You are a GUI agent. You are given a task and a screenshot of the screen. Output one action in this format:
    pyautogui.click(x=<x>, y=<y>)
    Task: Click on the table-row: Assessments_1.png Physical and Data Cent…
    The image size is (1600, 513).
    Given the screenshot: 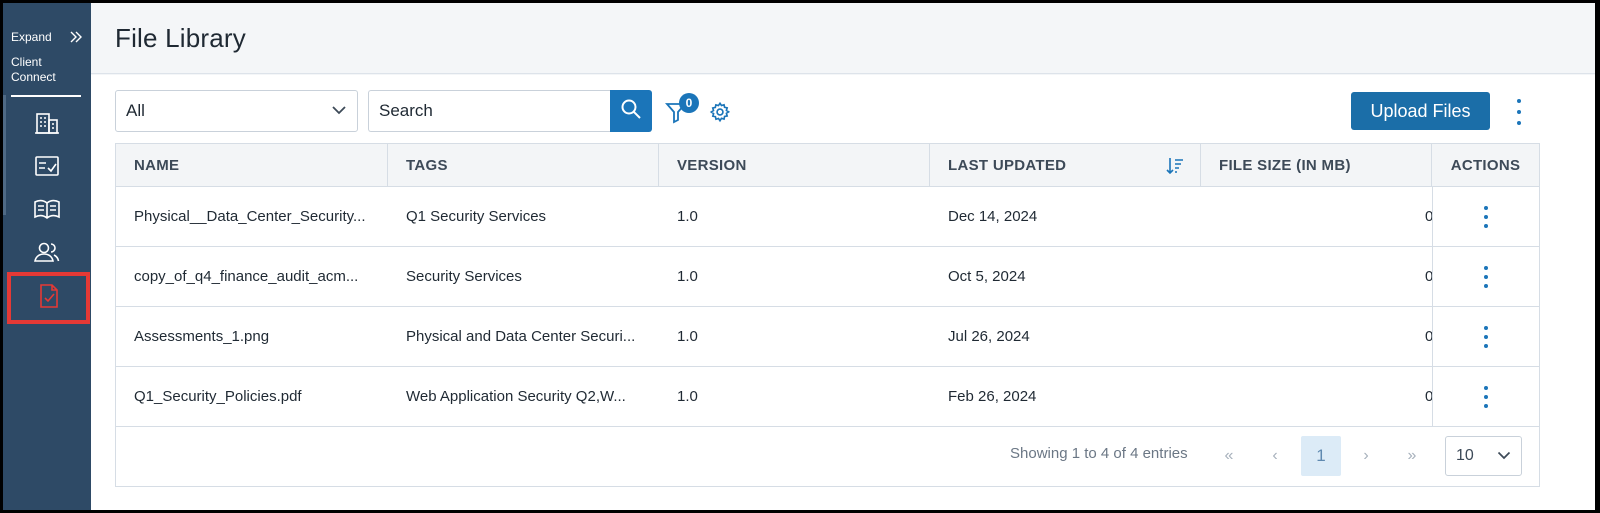 What is the action you would take?
    pyautogui.click(x=827, y=337)
    